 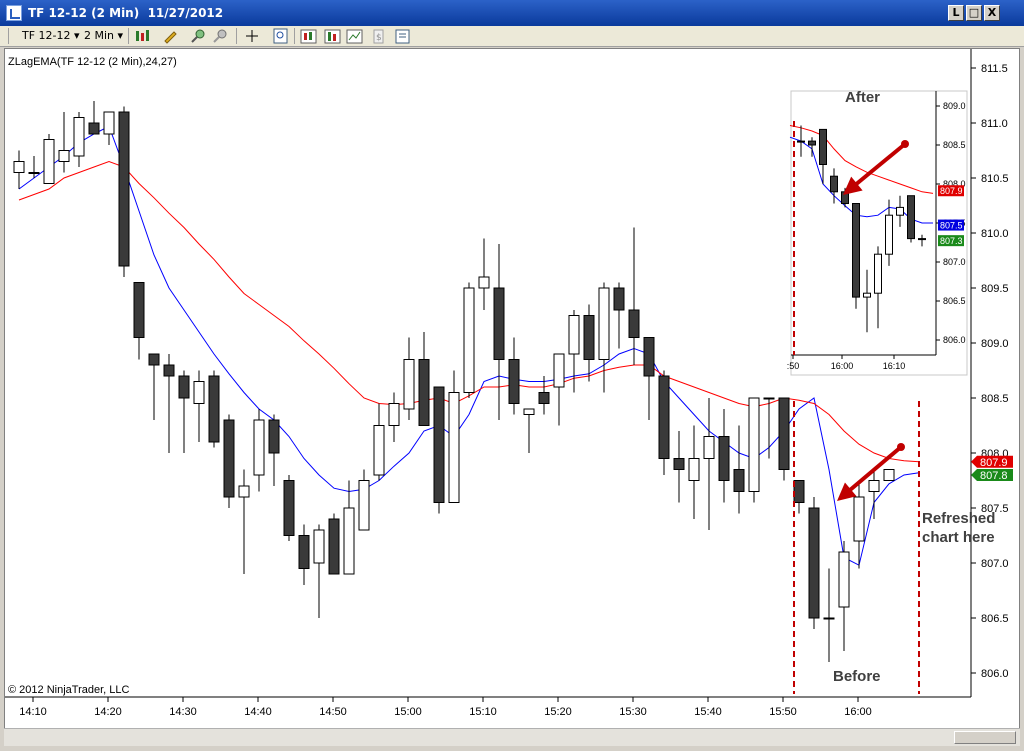 I want to click on interval-dropdown: 2 Min ▾, so click(x=103, y=36).